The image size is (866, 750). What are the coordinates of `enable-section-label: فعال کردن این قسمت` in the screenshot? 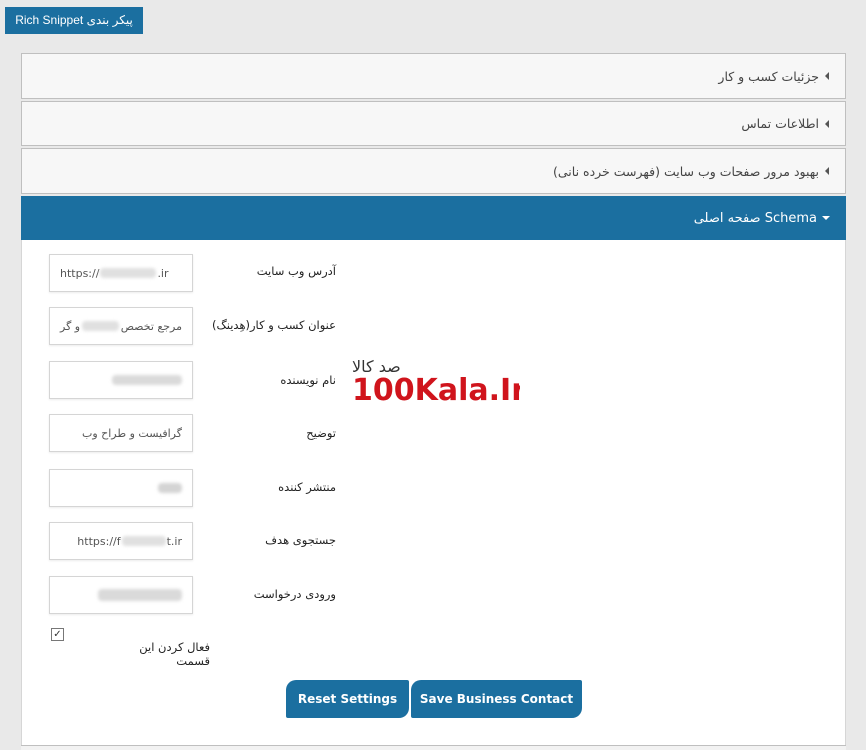 It's located at (174, 654).